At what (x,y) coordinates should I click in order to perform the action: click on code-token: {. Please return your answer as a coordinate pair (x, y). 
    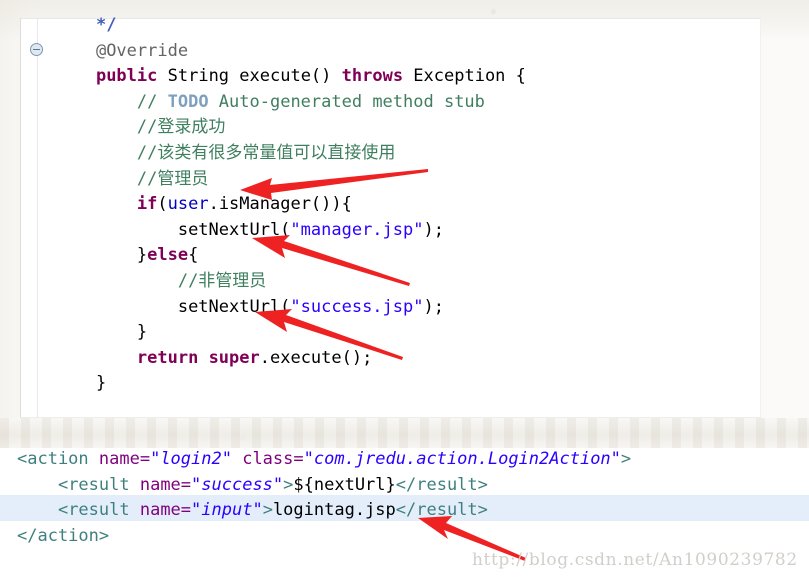
    Looking at the image, I should click on (193, 255).